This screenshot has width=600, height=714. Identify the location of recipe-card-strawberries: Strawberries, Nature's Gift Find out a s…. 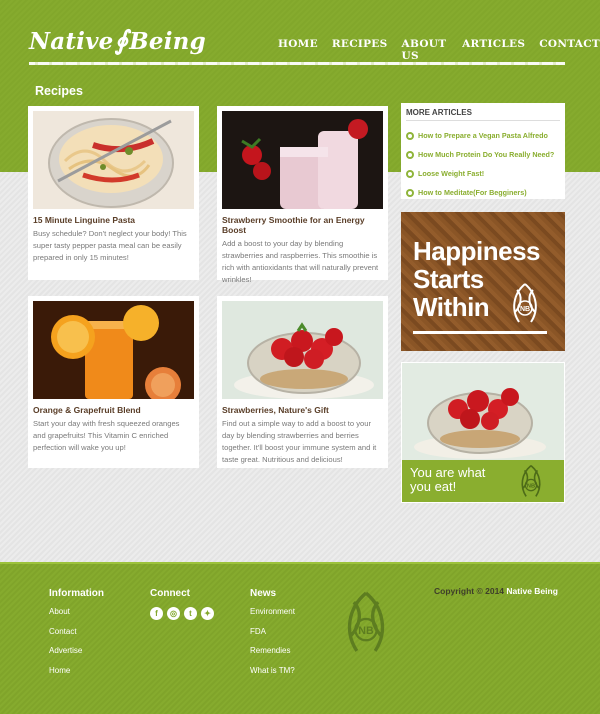
(302, 382).